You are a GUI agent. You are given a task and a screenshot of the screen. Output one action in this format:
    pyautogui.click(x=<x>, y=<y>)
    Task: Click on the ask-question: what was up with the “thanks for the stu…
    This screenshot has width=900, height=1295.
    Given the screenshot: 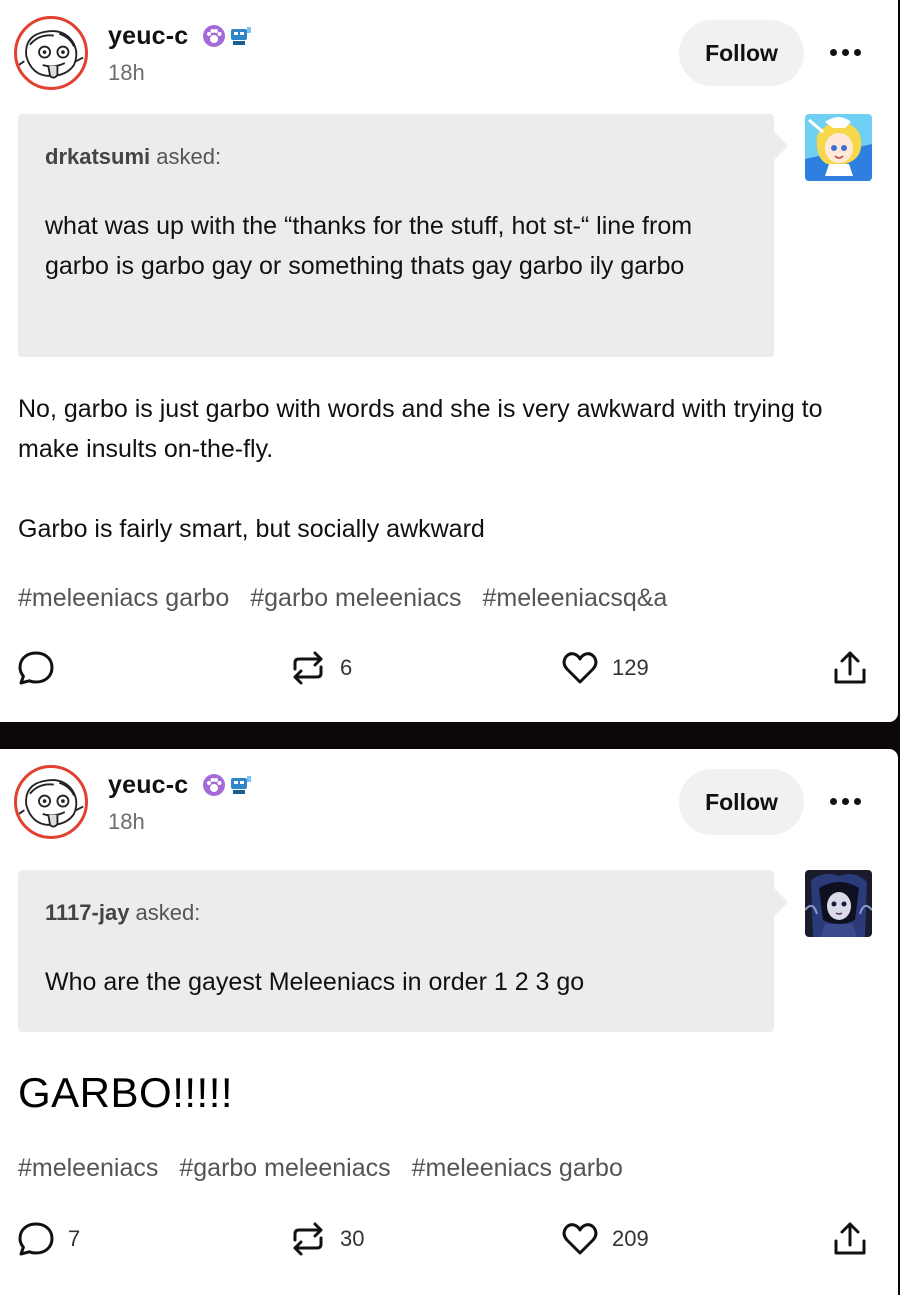 What is the action you would take?
    pyautogui.click(x=369, y=246)
    